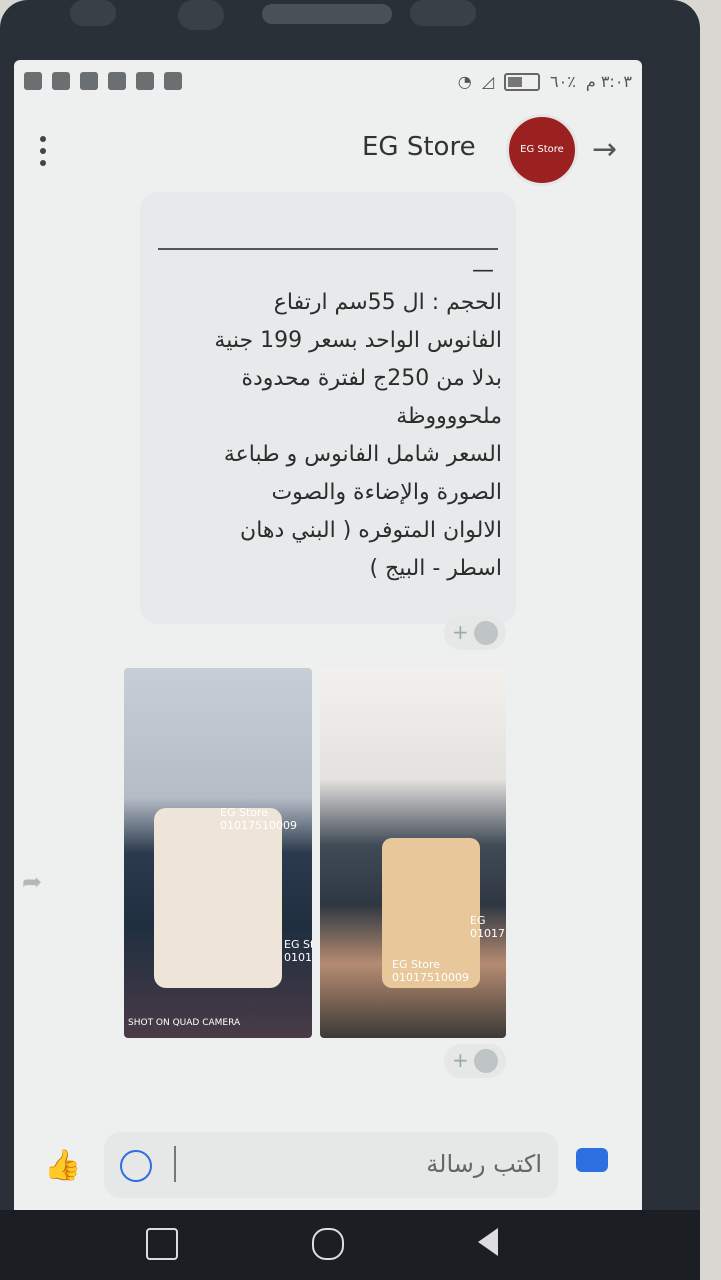 This screenshot has width=721, height=1280. Describe the element at coordinates (488, 81) in the screenshot. I see `signal-icon: ◿` at that location.